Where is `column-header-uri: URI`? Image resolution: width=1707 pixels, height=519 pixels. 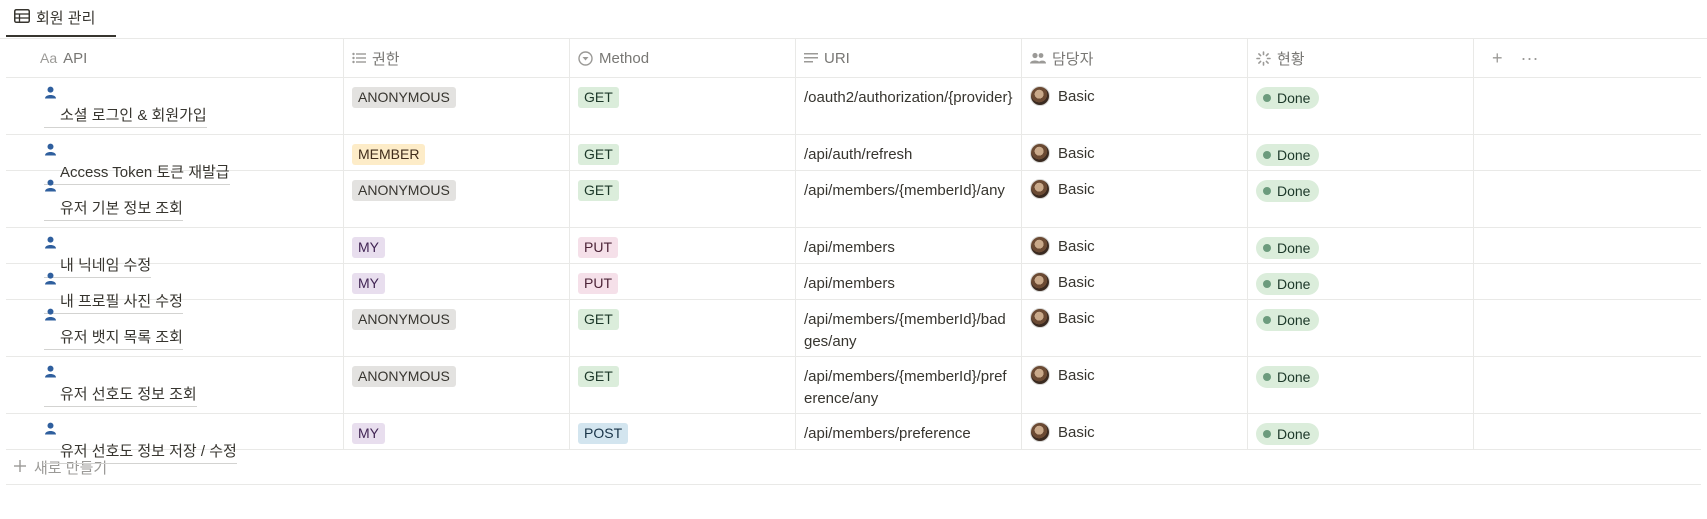
column-header-uri: URI is located at coordinates (909, 58).